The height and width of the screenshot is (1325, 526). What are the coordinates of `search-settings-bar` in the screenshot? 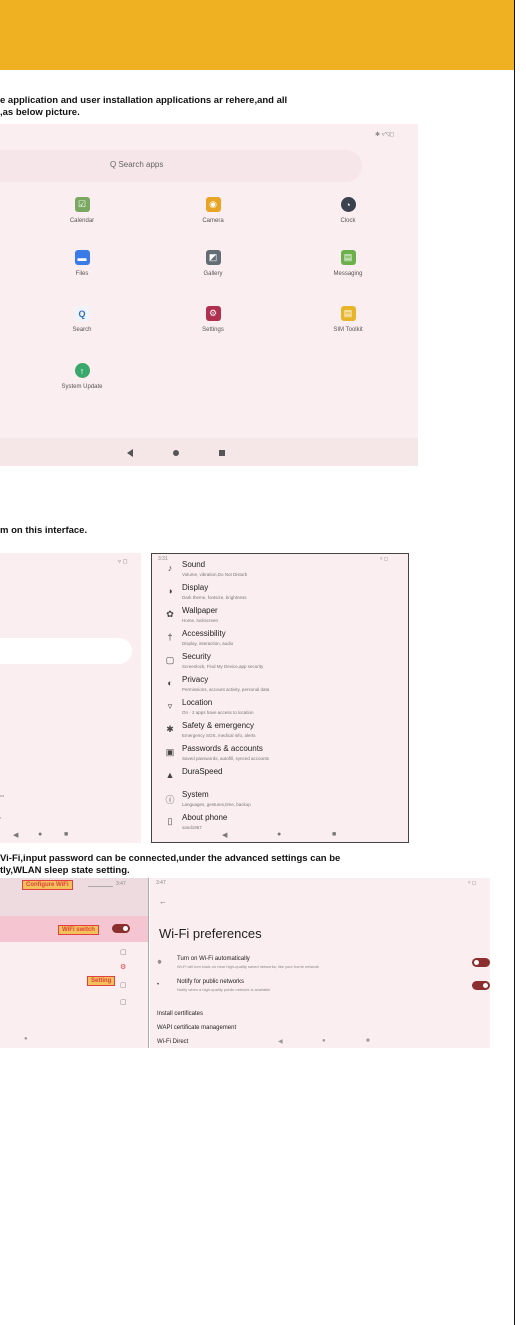 It's located at (66, 651).